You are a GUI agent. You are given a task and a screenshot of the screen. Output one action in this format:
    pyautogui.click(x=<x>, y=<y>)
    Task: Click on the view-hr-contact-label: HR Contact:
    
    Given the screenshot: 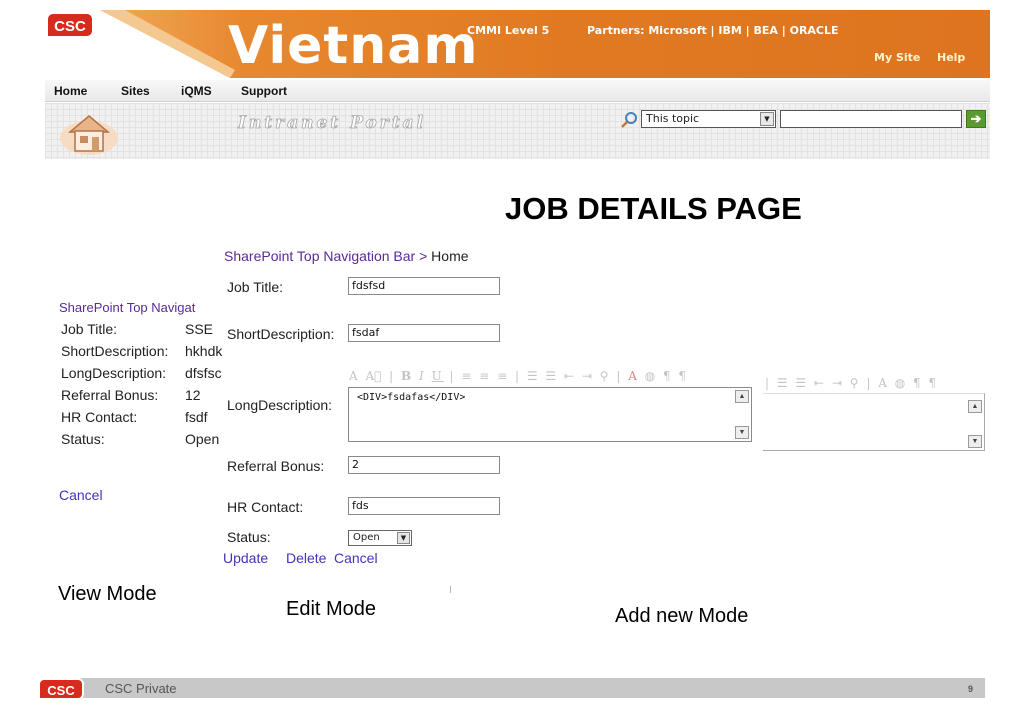 What is the action you would take?
    pyautogui.click(x=99, y=417)
    